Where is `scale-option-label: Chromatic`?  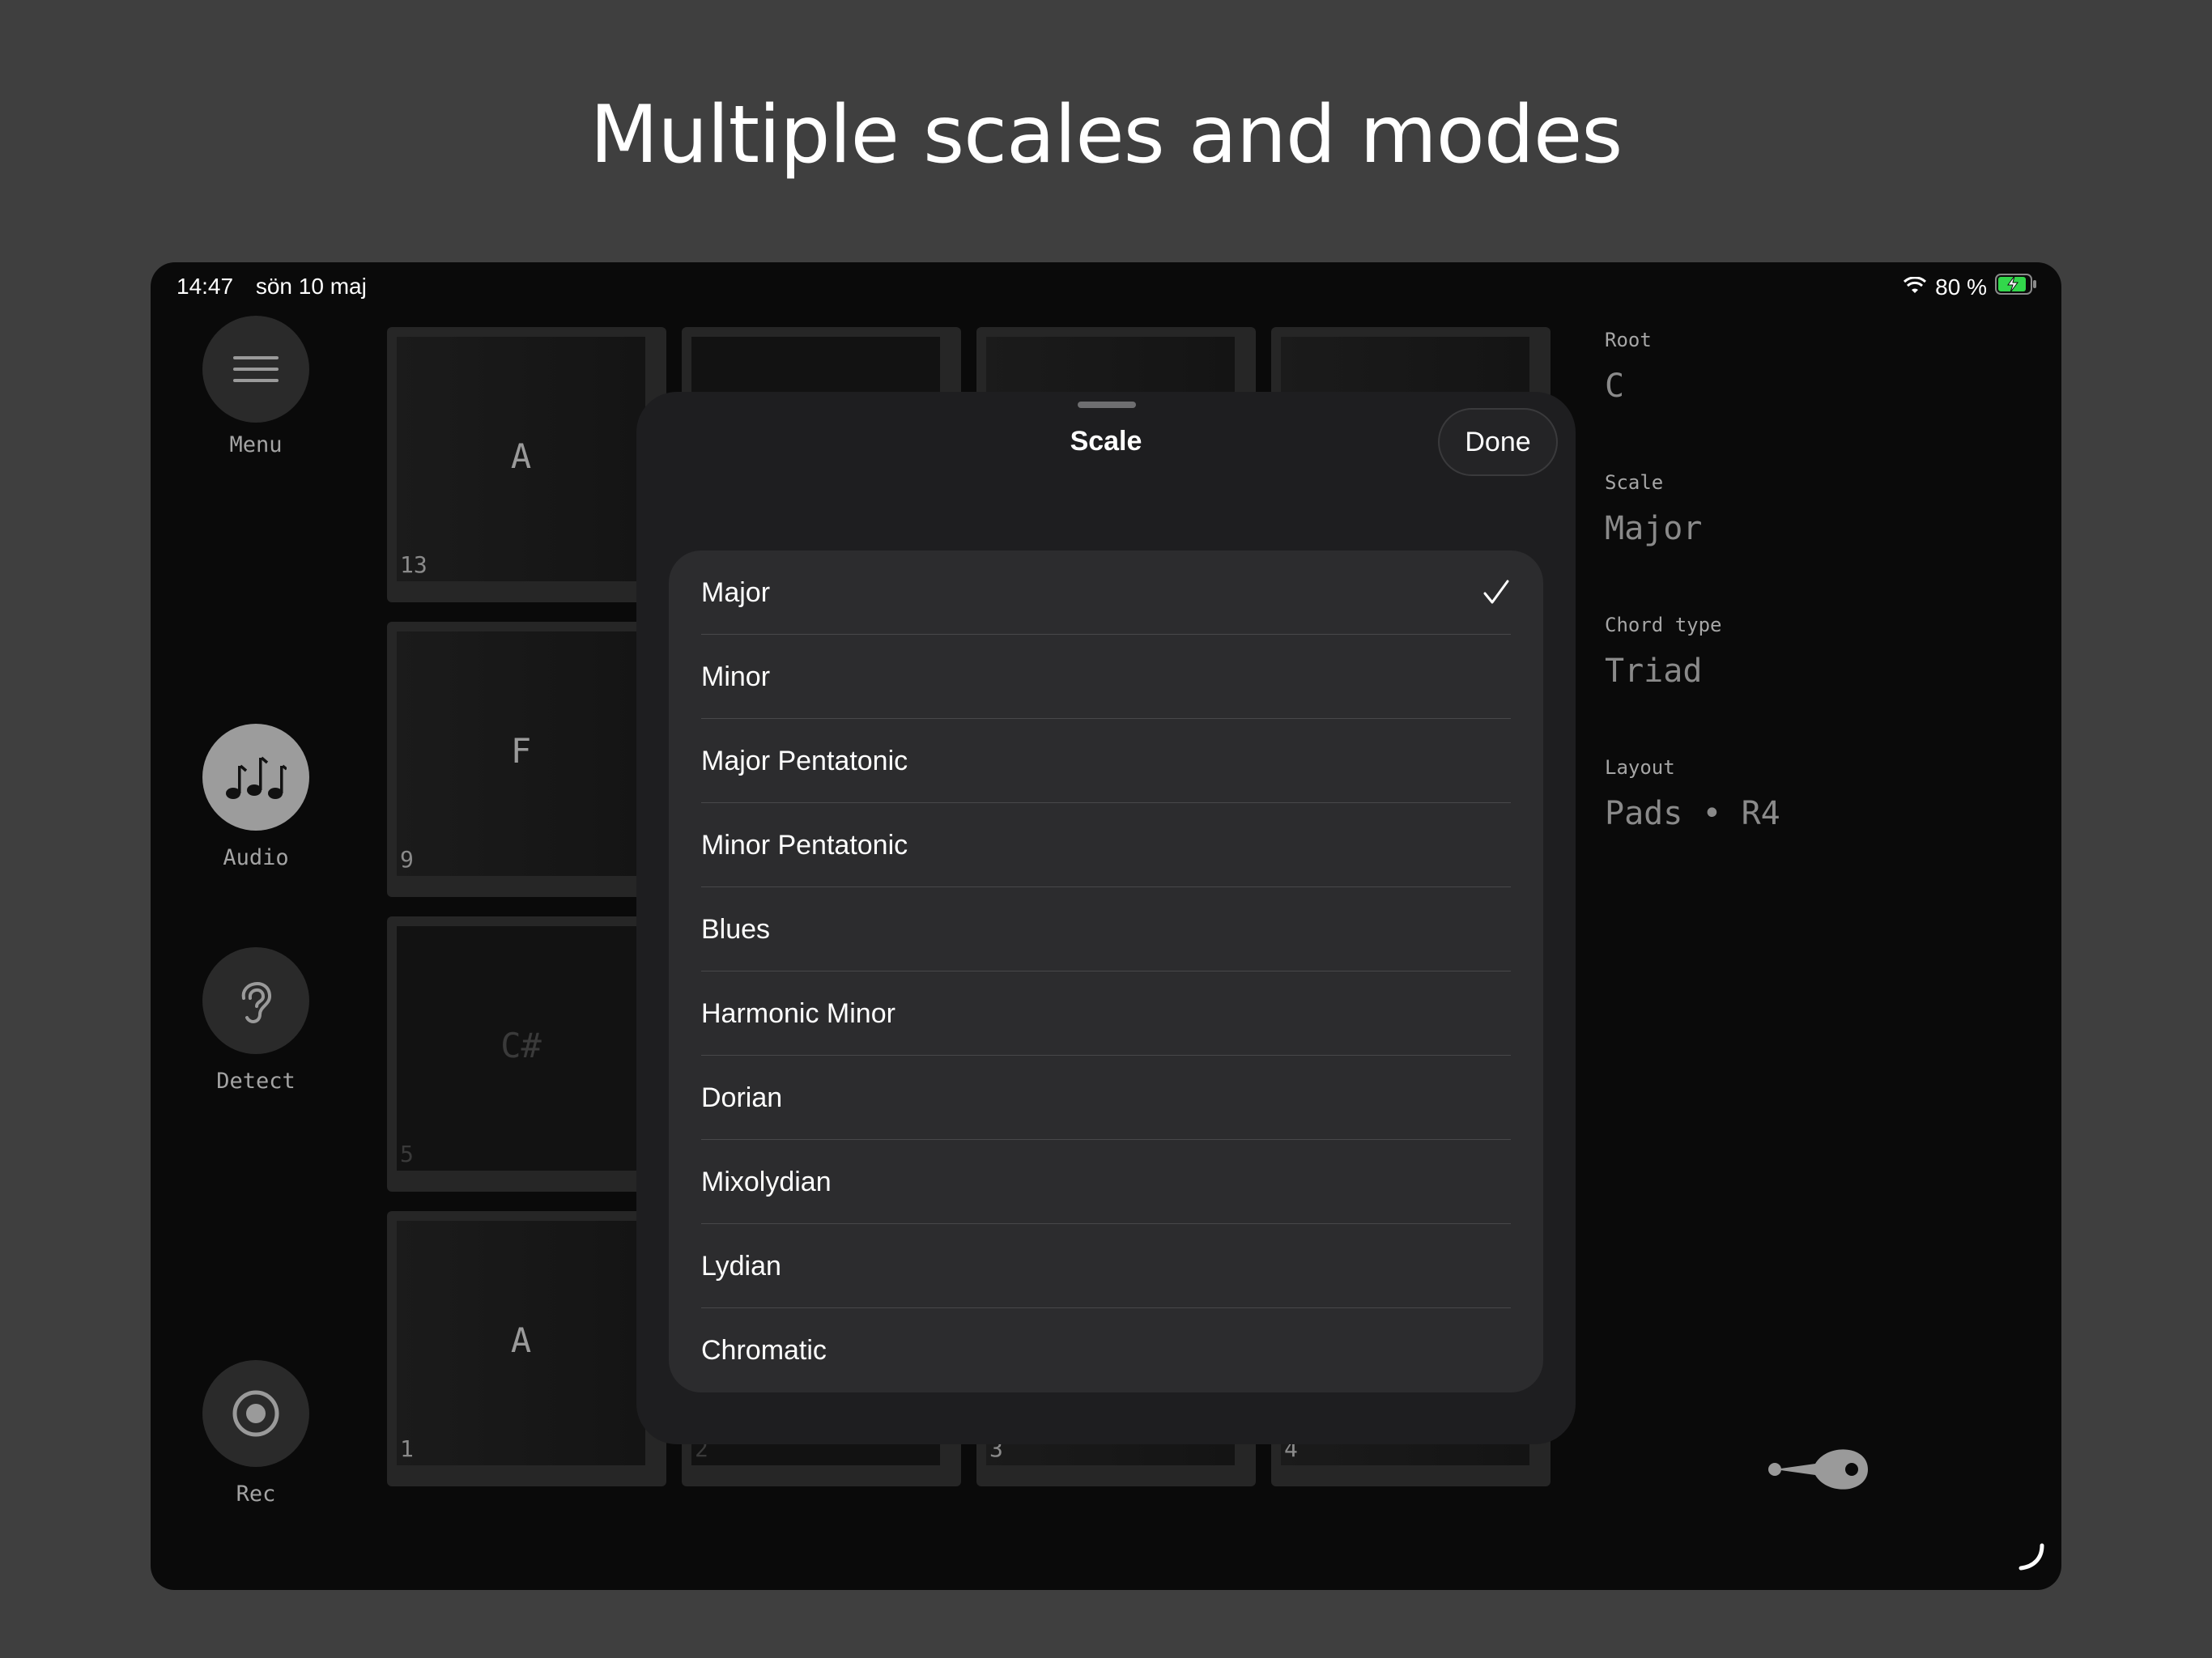 scale-option-label: Chromatic is located at coordinates (764, 1350).